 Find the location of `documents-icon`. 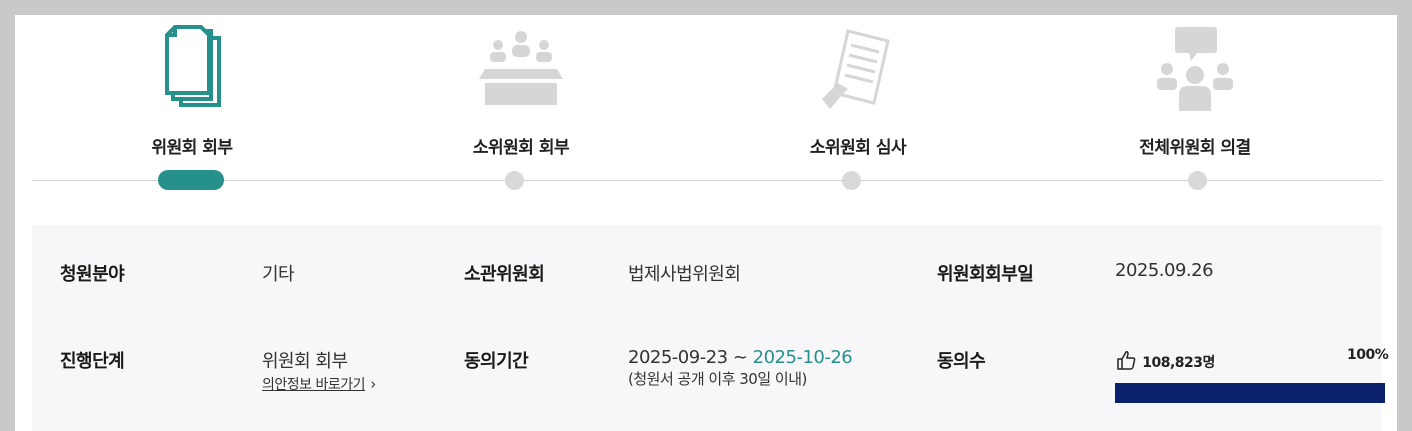

documents-icon is located at coordinates (193, 66).